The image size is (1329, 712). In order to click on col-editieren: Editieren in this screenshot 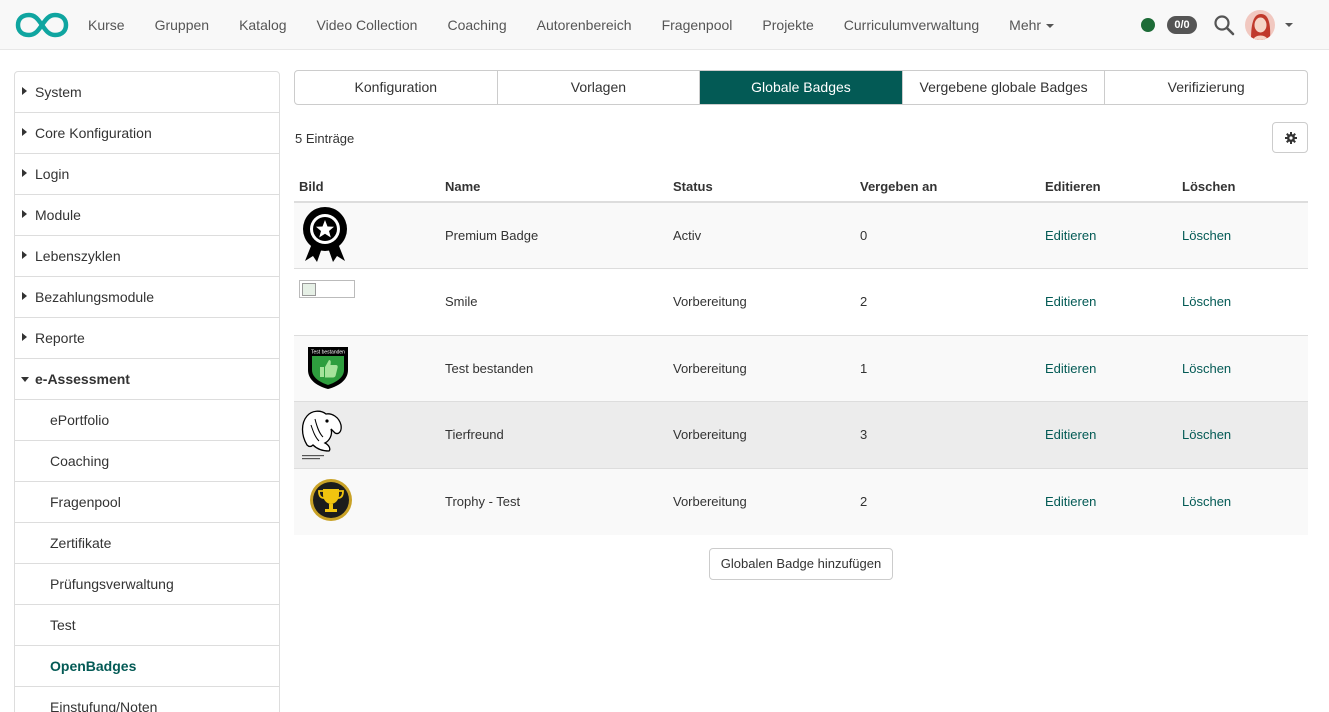, I will do `click(1108, 187)`.